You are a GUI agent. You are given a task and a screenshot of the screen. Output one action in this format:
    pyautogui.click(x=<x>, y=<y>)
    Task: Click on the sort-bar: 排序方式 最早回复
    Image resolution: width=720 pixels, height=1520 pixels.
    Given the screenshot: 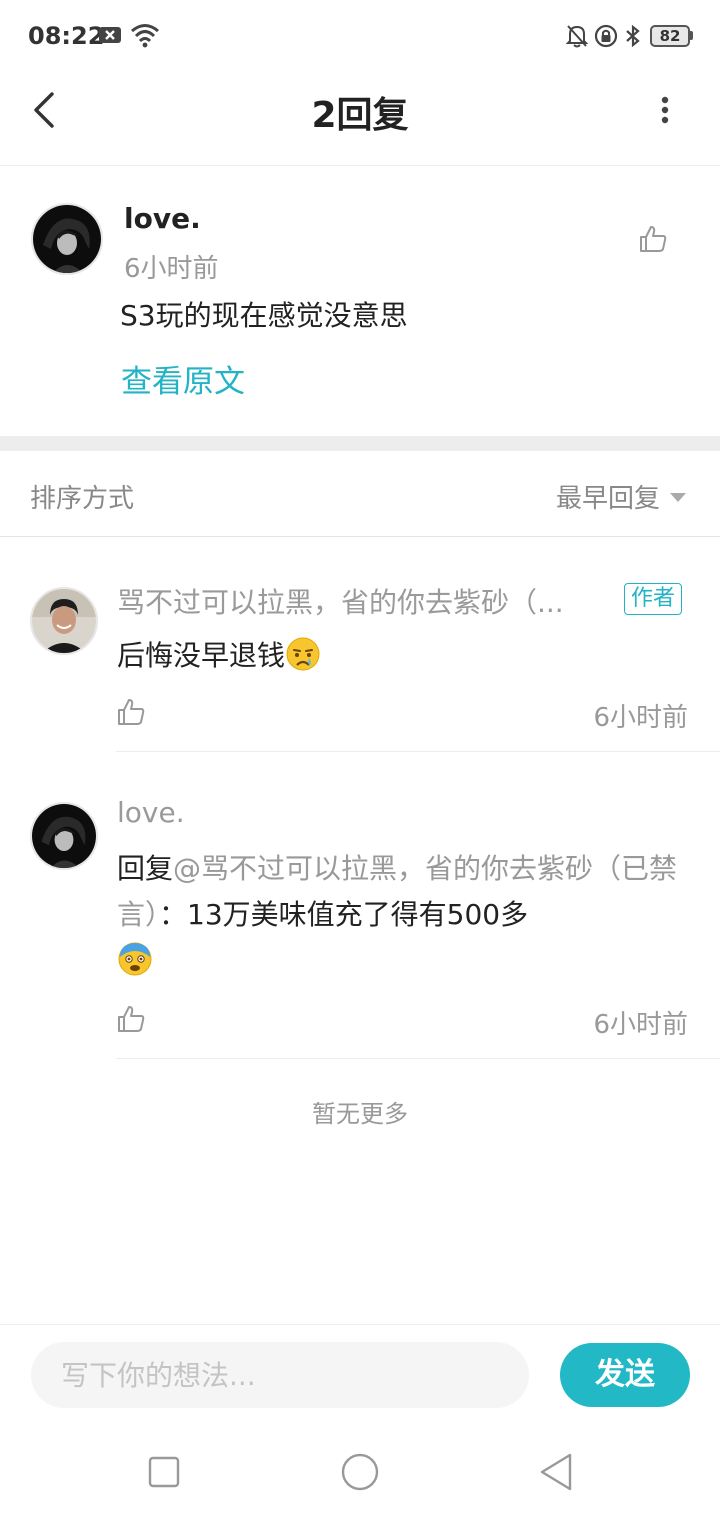 What is the action you would take?
    pyautogui.click(x=360, y=494)
    